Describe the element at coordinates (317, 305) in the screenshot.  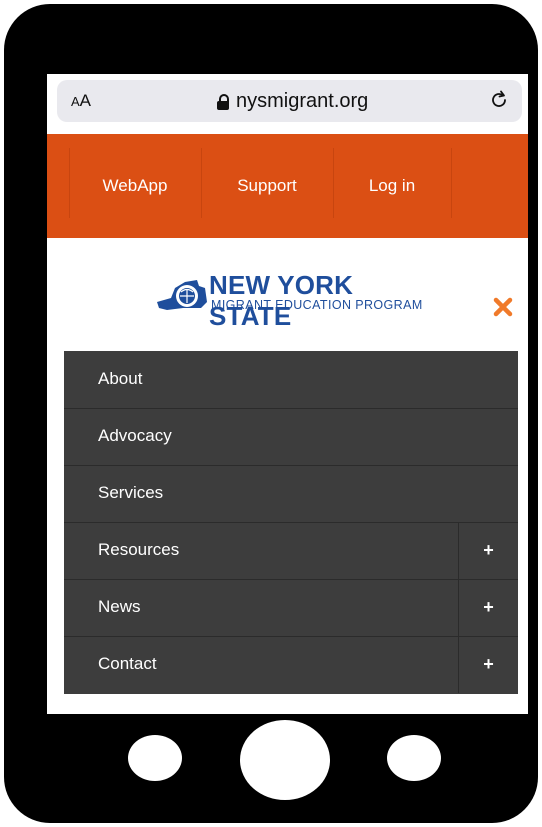
I see `logo-subtitle: MIGRANT EDUCATION PROGRAM` at that location.